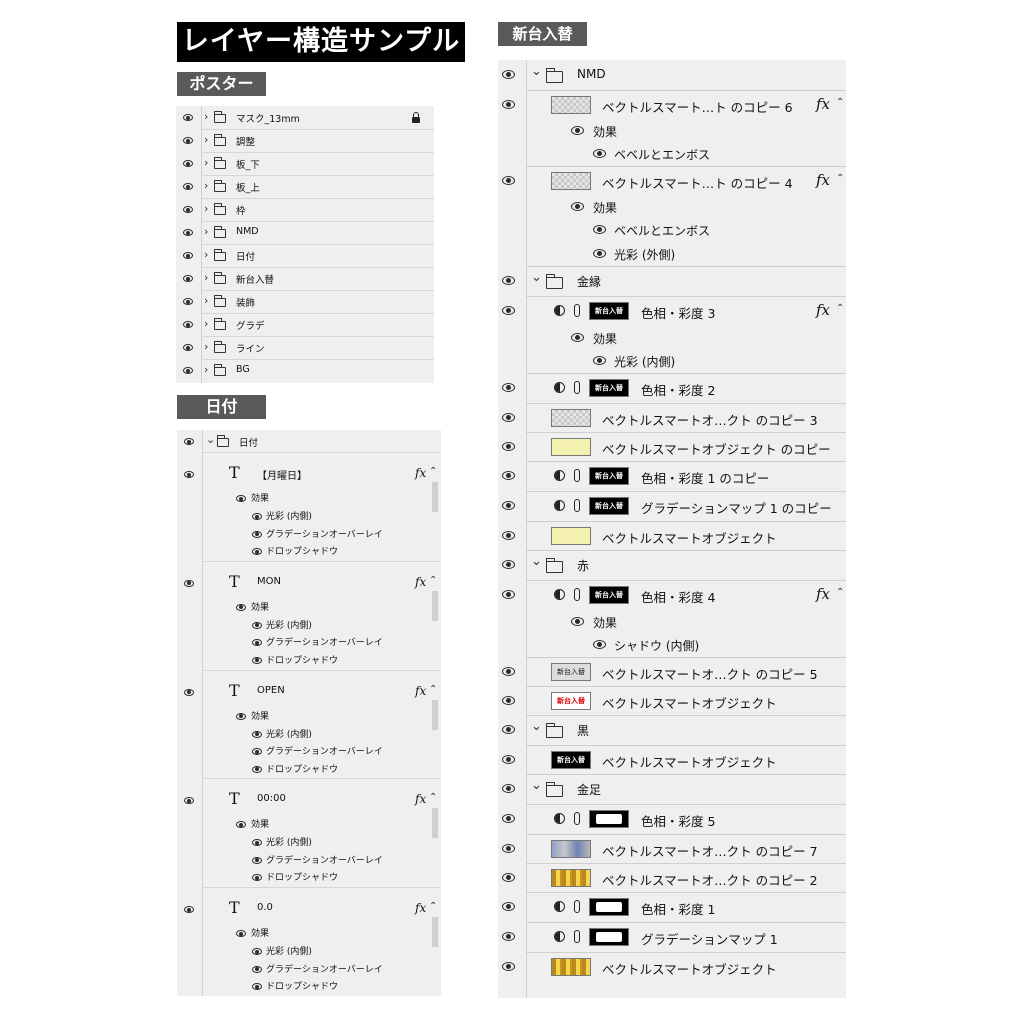 Image resolution: width=1024 pixels, height=1024 pixels. What do you see at coordinates (309, 441) in the screenshot?
I see `group-row-date: ⌄ 日付` at bounding box center [309, 441].